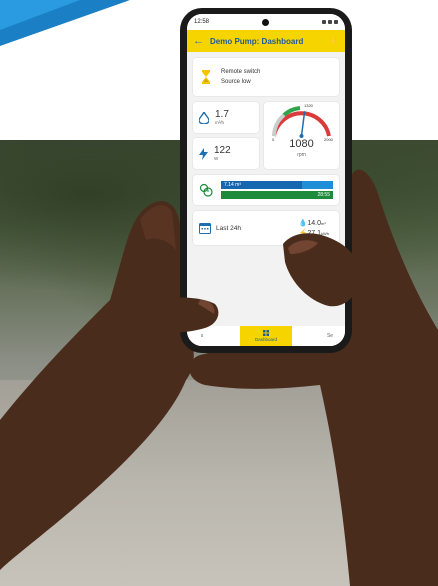 Image resolution: width=438 pixels, height=586 pixels. What do you see at coordinates (182, 315) in the screenshot?
I see `left-thumb` at bounding box center [182, 315].